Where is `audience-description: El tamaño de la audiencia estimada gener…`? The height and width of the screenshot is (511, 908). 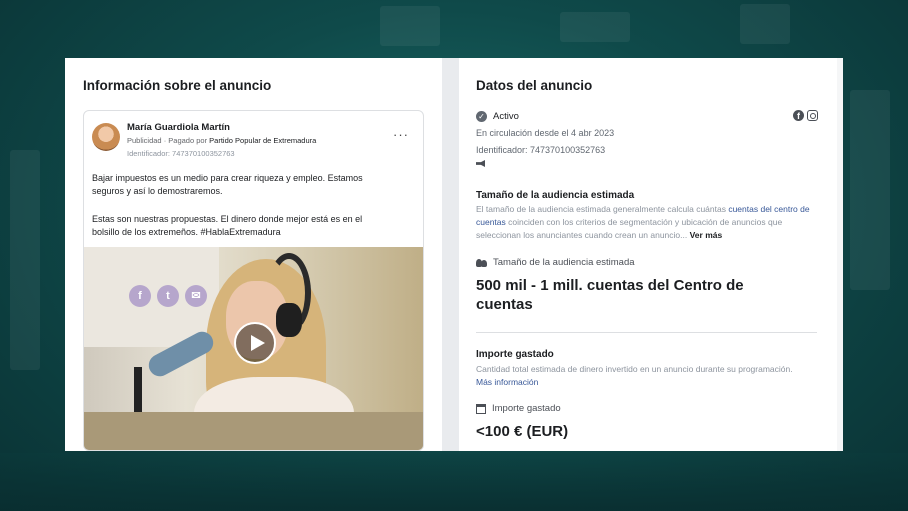
audience-description: El tamaño de la audiencia estimada gener… is located at coordinates (649, 222).